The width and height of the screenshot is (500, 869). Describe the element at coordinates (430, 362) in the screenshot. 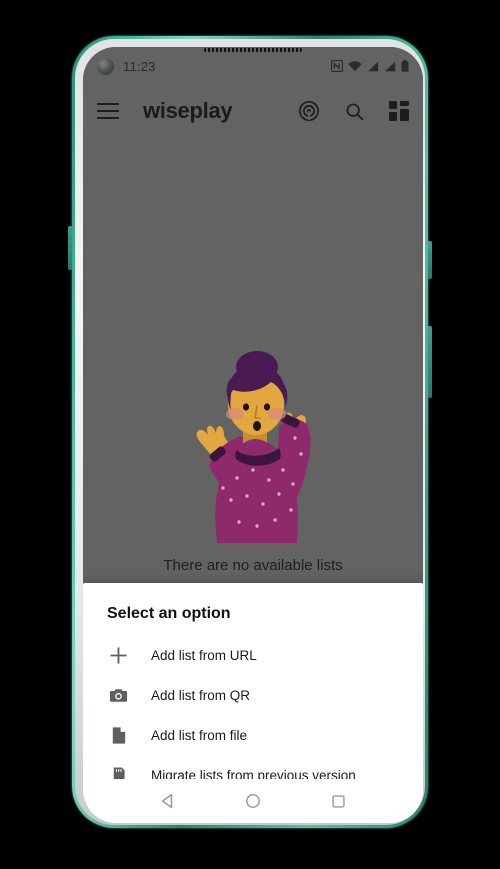

I see `power-button` at that location.